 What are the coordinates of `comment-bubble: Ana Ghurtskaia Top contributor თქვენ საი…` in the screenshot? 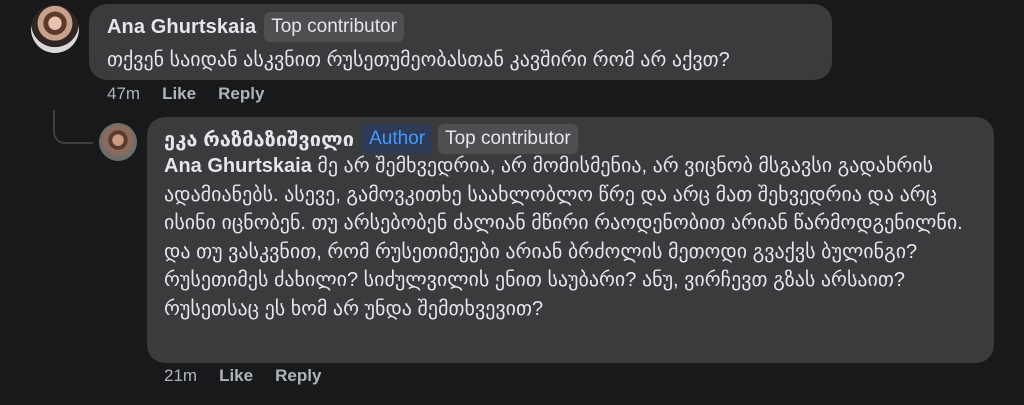 It's located at (460, 42).